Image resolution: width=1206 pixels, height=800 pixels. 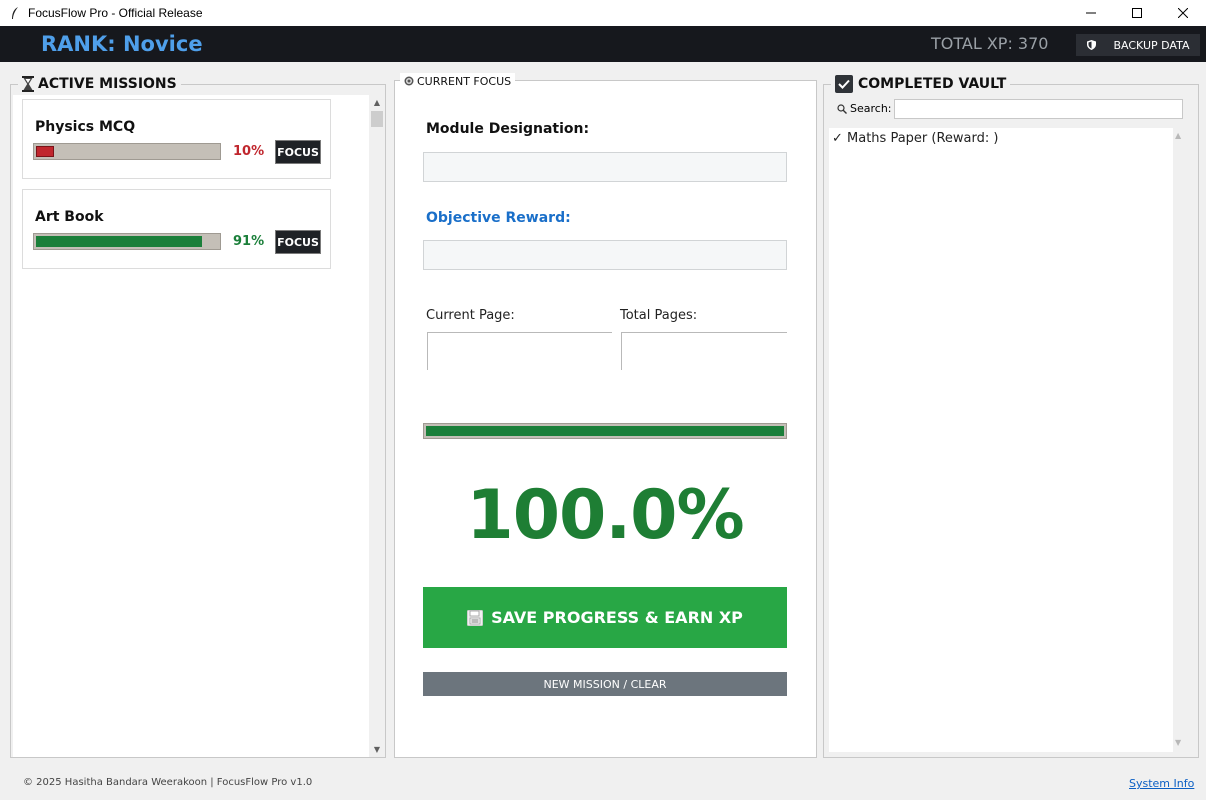 I want to click on backup-data-button: BACKUP DATA, so click(x=1138, y=45).